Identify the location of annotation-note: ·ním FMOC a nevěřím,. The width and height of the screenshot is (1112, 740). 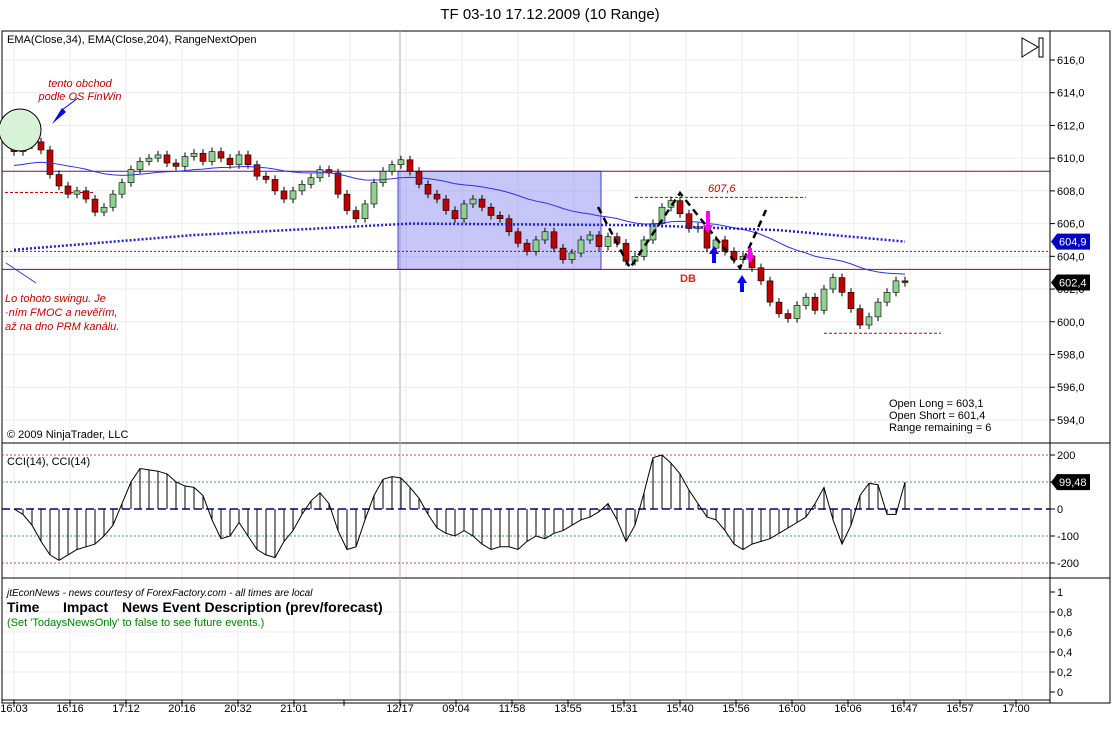
(61, 313).